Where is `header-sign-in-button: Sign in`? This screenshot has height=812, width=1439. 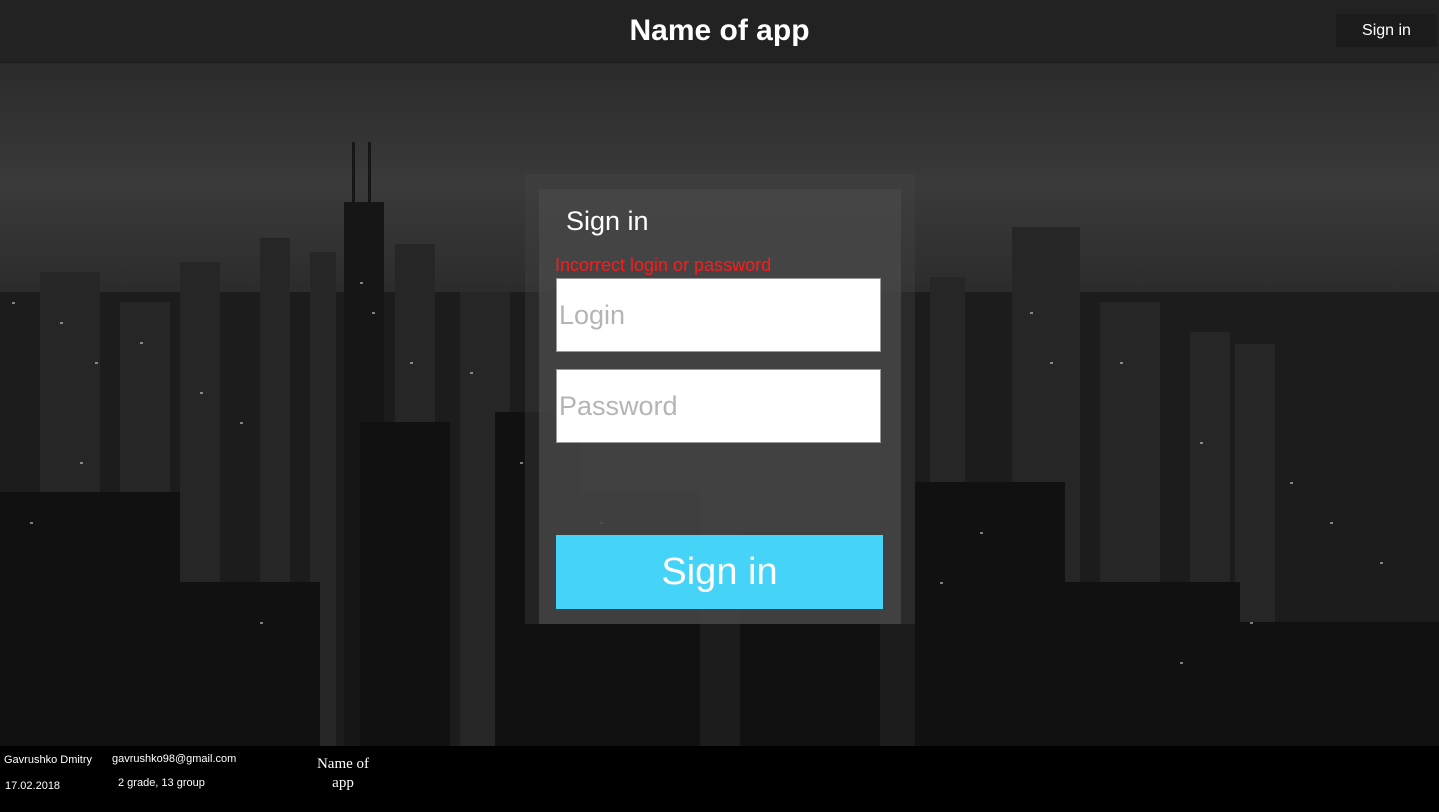 header-sign-in-button: Sign in is located at coordinates (1386, 30).